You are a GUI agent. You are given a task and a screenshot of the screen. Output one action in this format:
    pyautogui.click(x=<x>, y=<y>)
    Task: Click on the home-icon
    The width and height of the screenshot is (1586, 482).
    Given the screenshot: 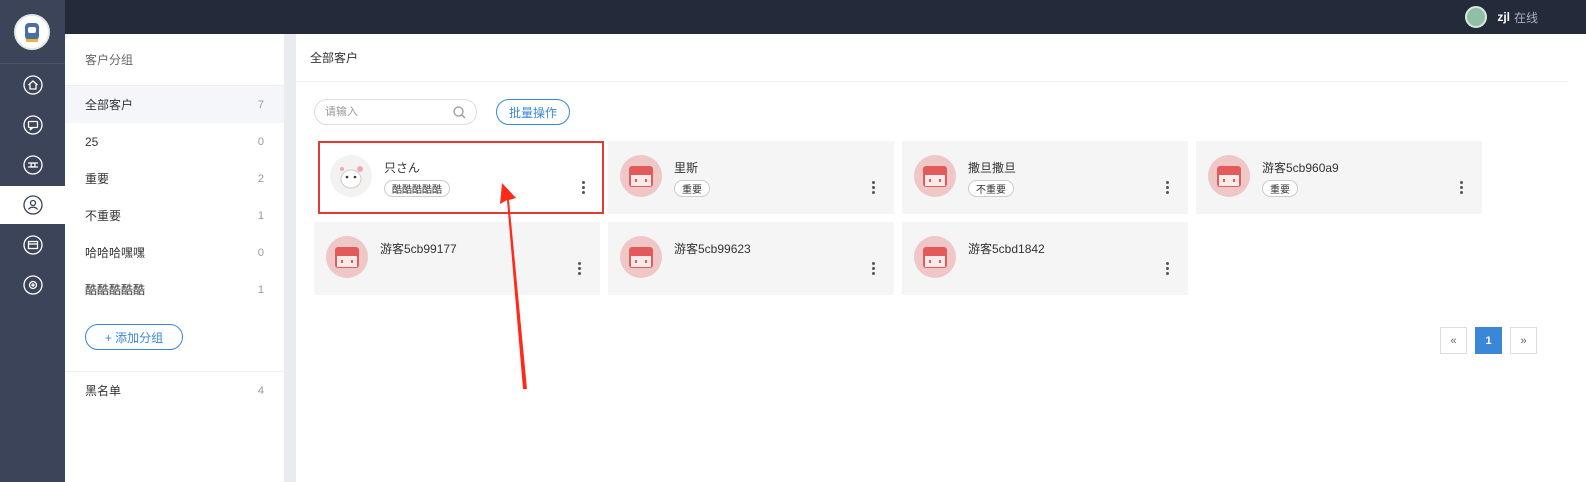 What is the action you would take?
    pyautogui.click(x=32, y=85)
    